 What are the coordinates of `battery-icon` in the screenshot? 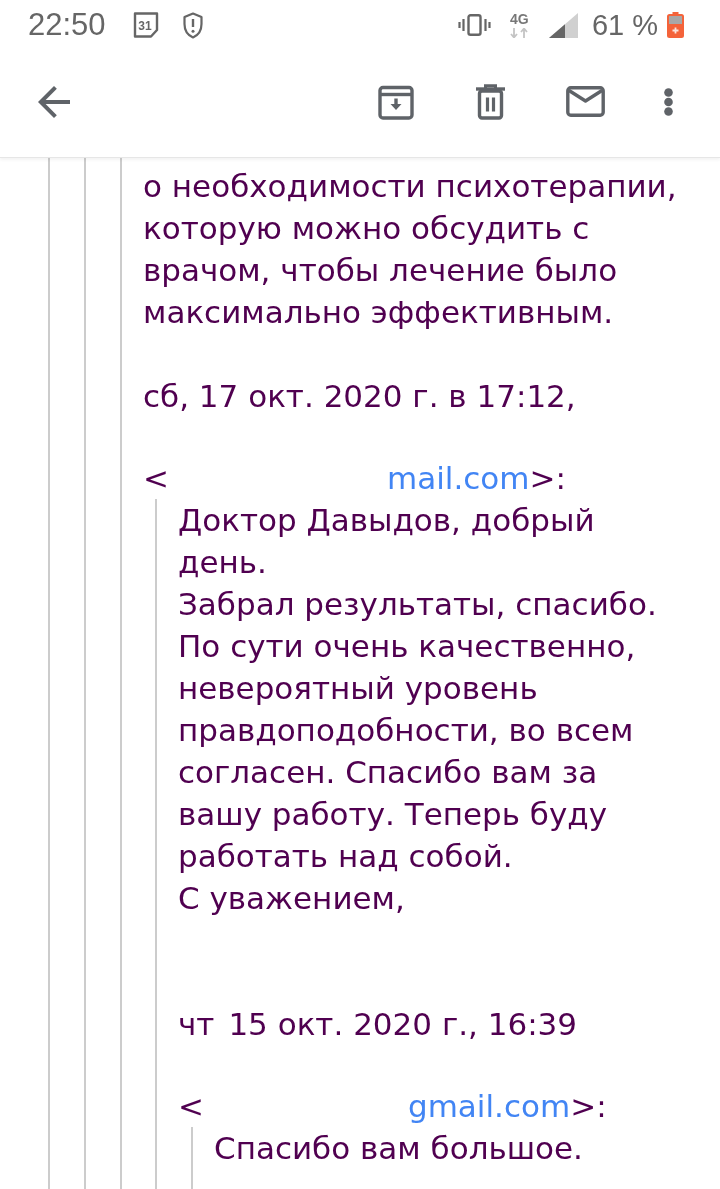 It's located at (675, 25).